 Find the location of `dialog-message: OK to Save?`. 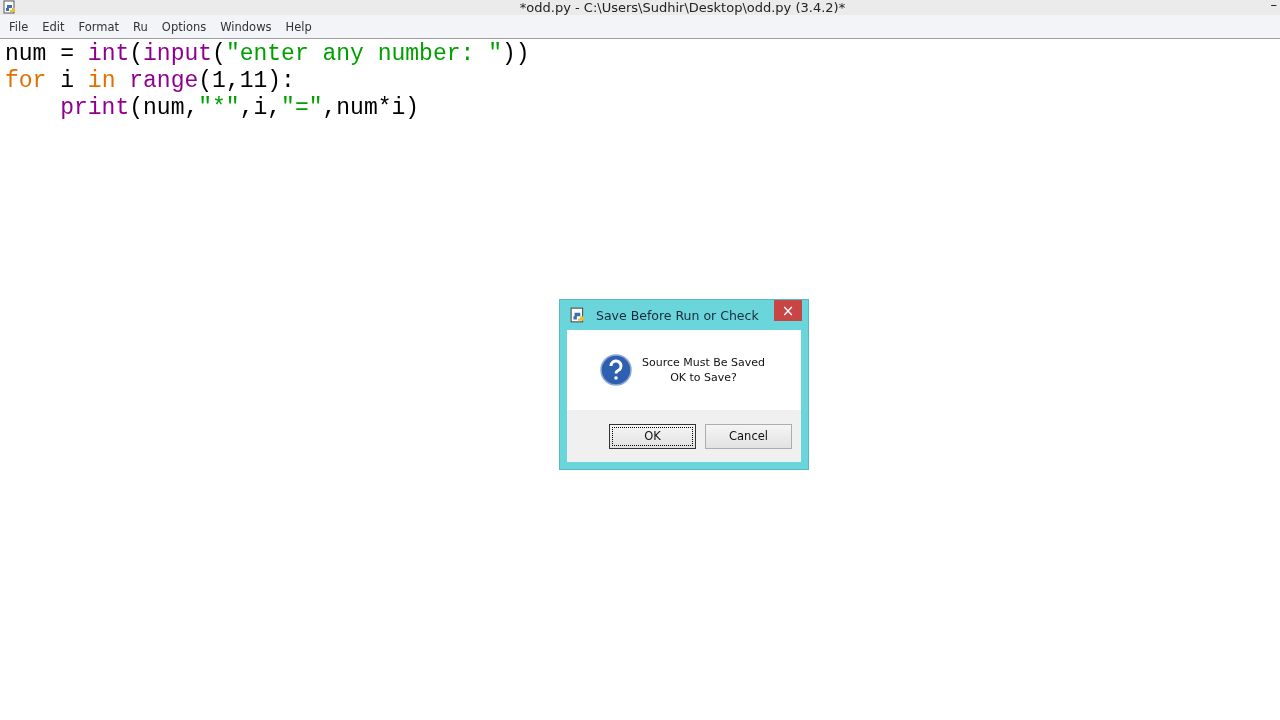

dialog-message: OK to Save? is located at coordinates (703, 377).